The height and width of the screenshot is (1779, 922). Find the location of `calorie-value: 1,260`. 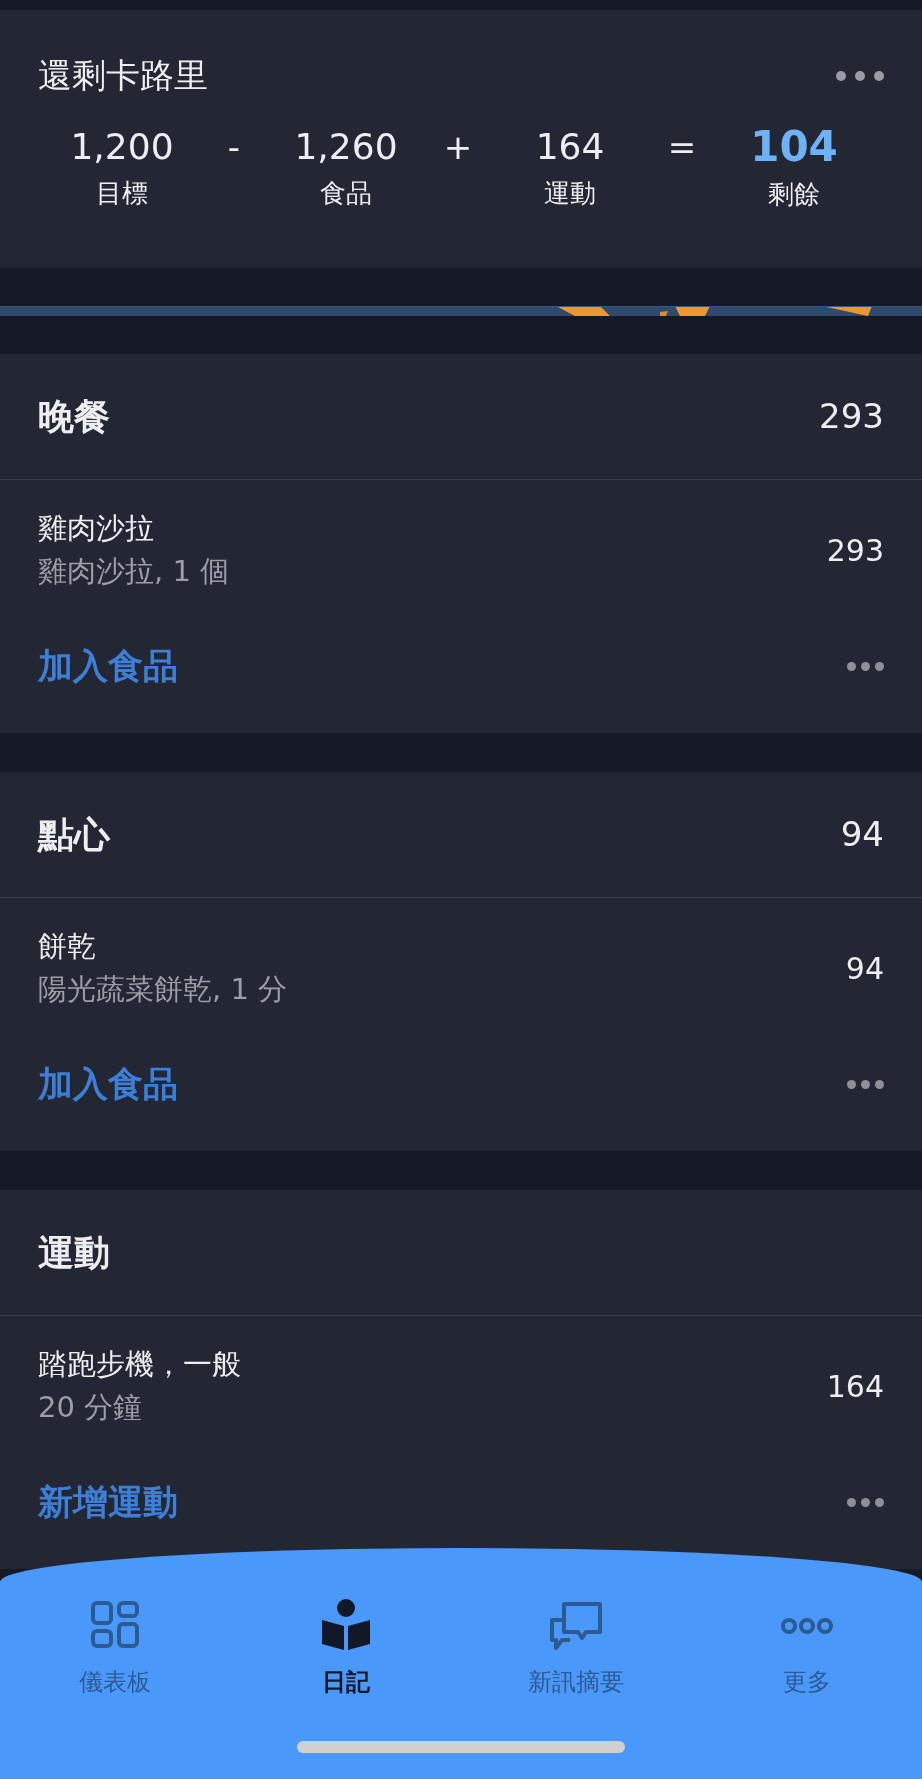

calorie-value: 1,260 is located at coordinates (346, 147).